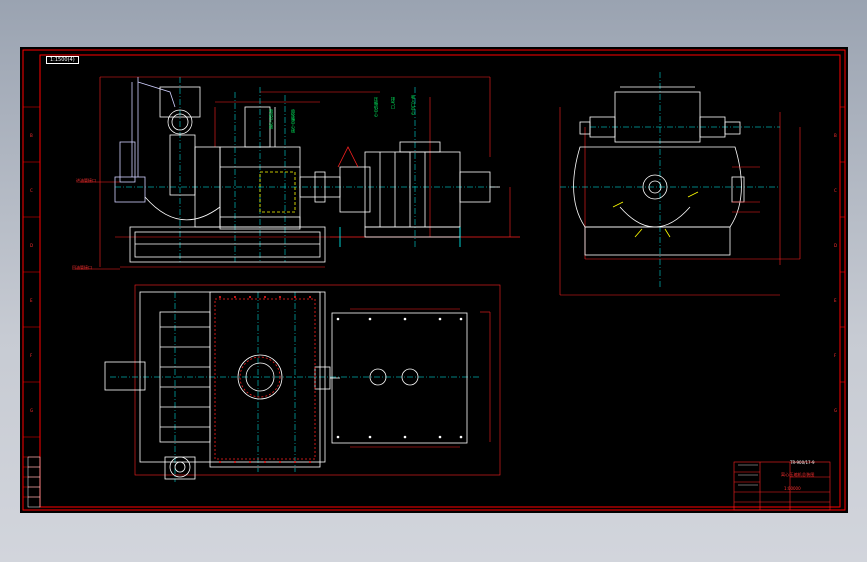 This screenshot has width=867, height=562. Describe the element at coordinates (62, 60) in the screenshot. I see `scale-tag: 1:1500(4)` at that location.